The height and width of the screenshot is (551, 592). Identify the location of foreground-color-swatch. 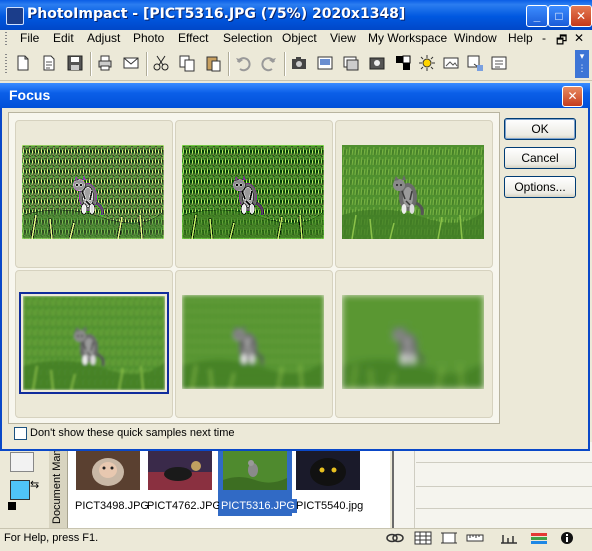
(20, 490).